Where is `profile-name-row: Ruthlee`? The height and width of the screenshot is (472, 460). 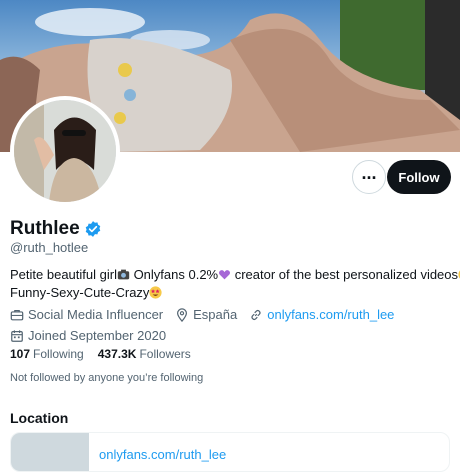 profile-name-row: Ruthlee is located at coordinates (56, 229).